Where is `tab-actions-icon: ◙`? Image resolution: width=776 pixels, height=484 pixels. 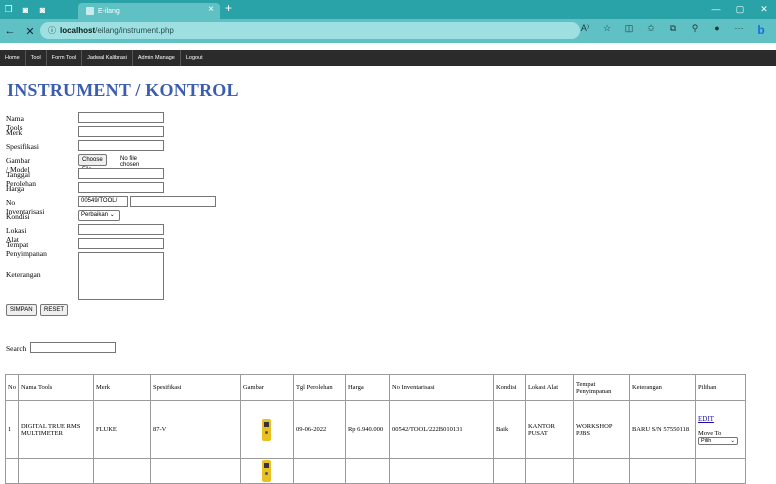
tab-actions-icon: ◙ is located at coordinates (42, 9).